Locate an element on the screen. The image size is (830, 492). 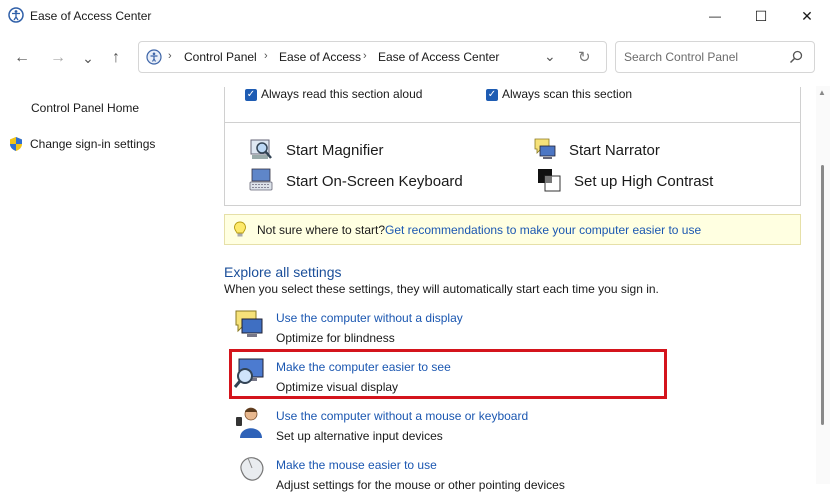
maximize-button: ☐ is located at coordinates (761, 16).